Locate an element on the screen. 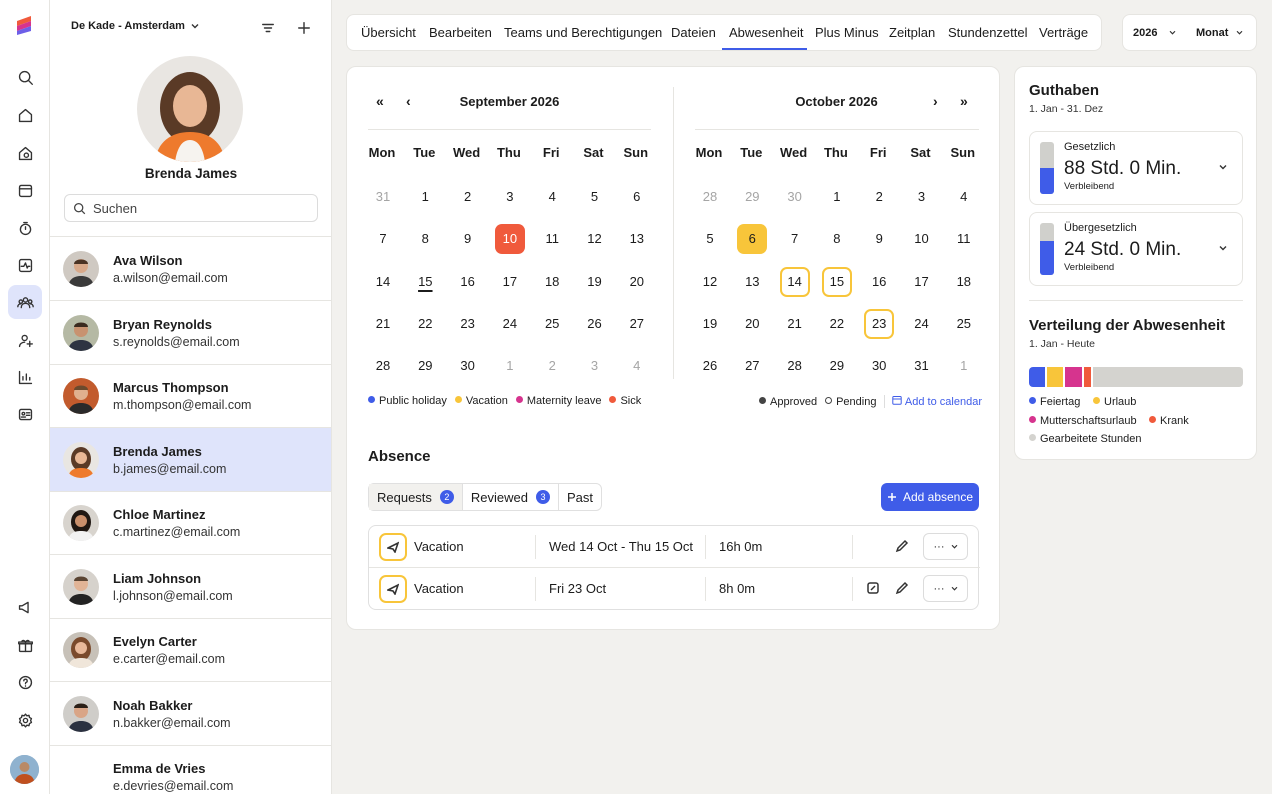 This screenshot has width=1272, height=794. prev-year-button: « is located at coordinates (380, 101).